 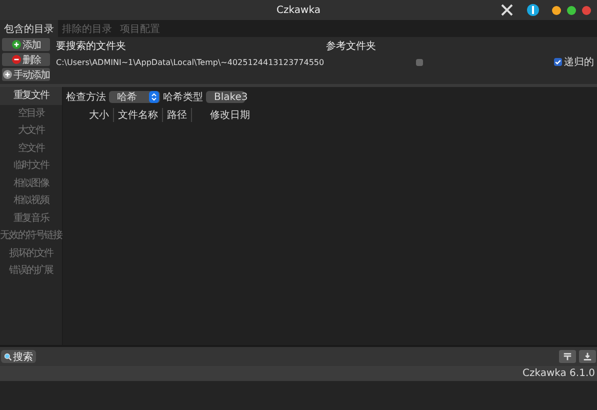 What do you see at coordinates (29, 28) in the screenshot?
I see `tab: 包含的目录` at bounding box center [29, 28].